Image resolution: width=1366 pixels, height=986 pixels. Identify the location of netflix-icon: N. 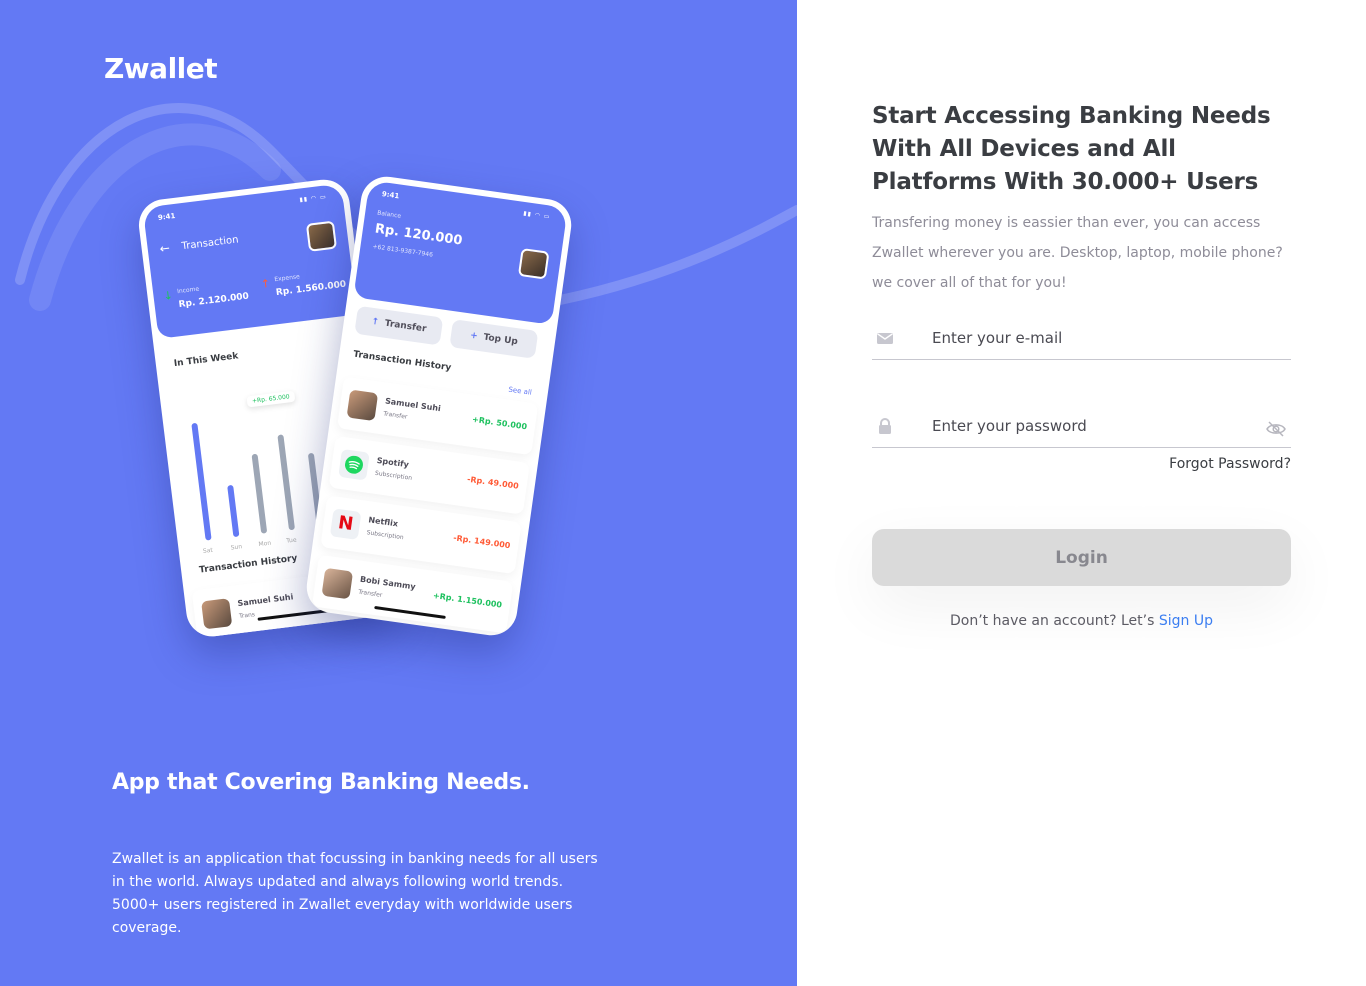
(345, 524).